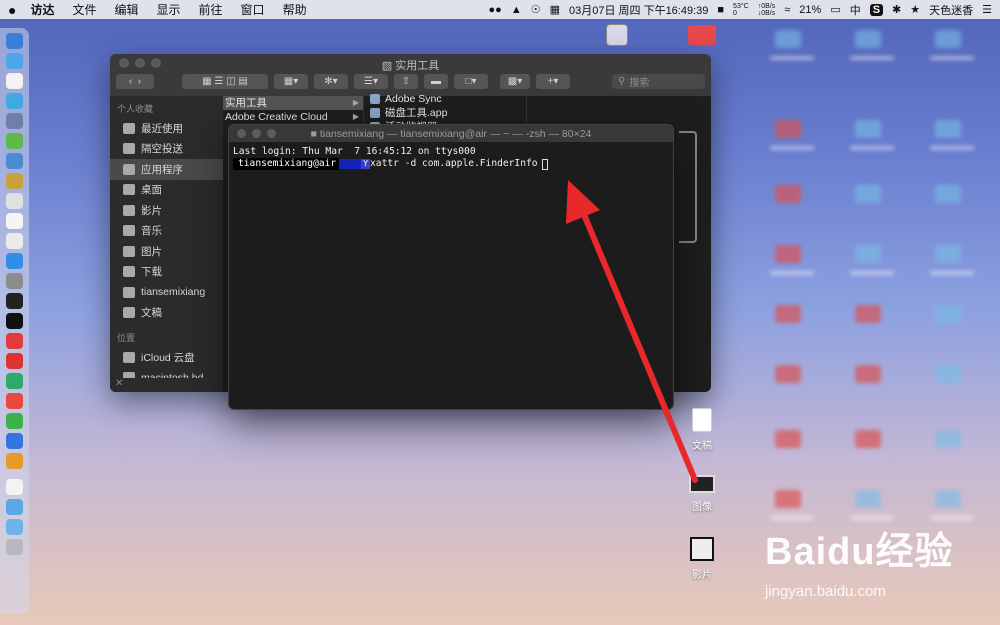 This screenshot has width=1000, height=625. Describe the element at coordinates (211, 9) in the screenshot. I see `menu-go: 前往` at that location.